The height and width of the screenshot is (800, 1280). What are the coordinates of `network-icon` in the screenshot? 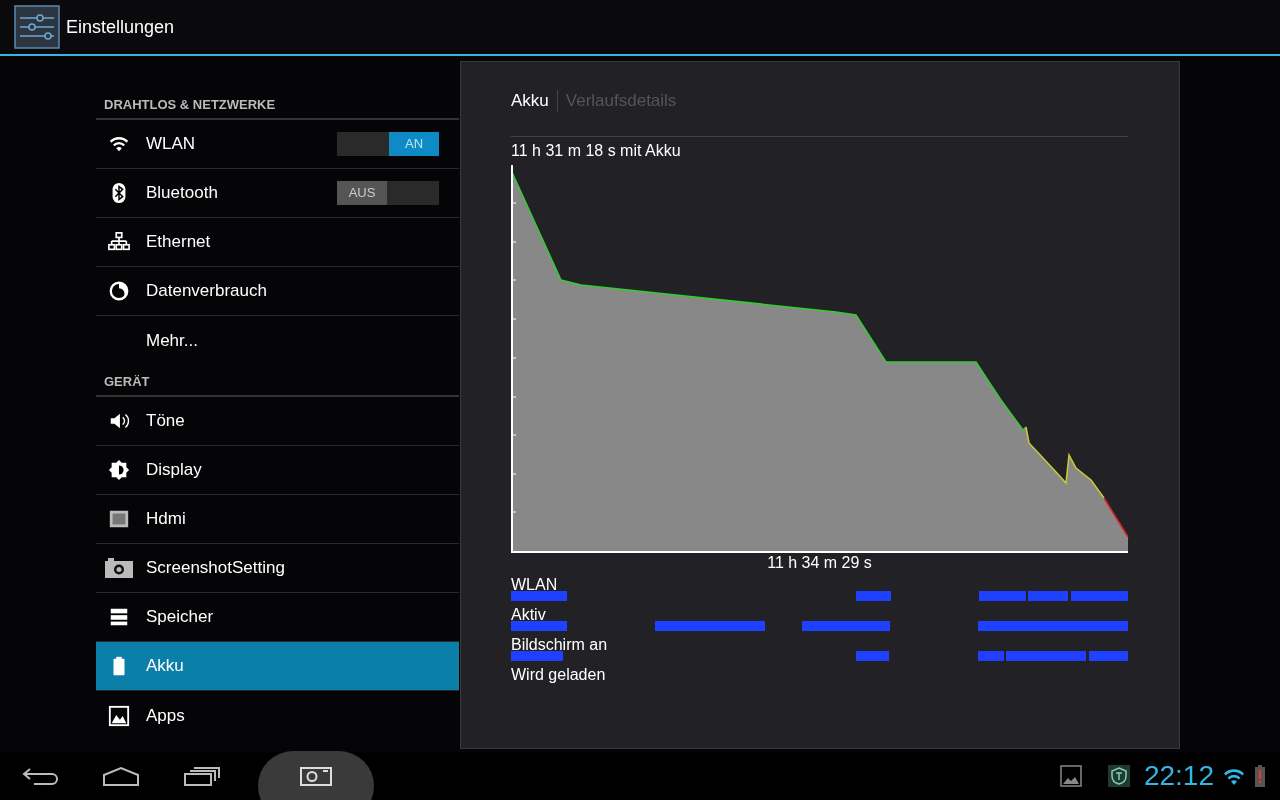 It's located at (119, 242).